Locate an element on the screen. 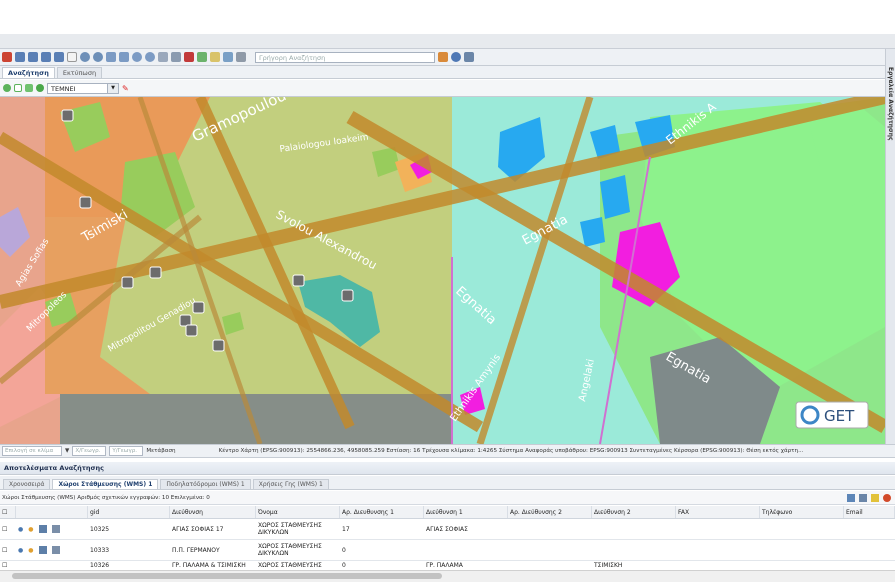  pan-hand-icon is located at coordinates (72, 57).